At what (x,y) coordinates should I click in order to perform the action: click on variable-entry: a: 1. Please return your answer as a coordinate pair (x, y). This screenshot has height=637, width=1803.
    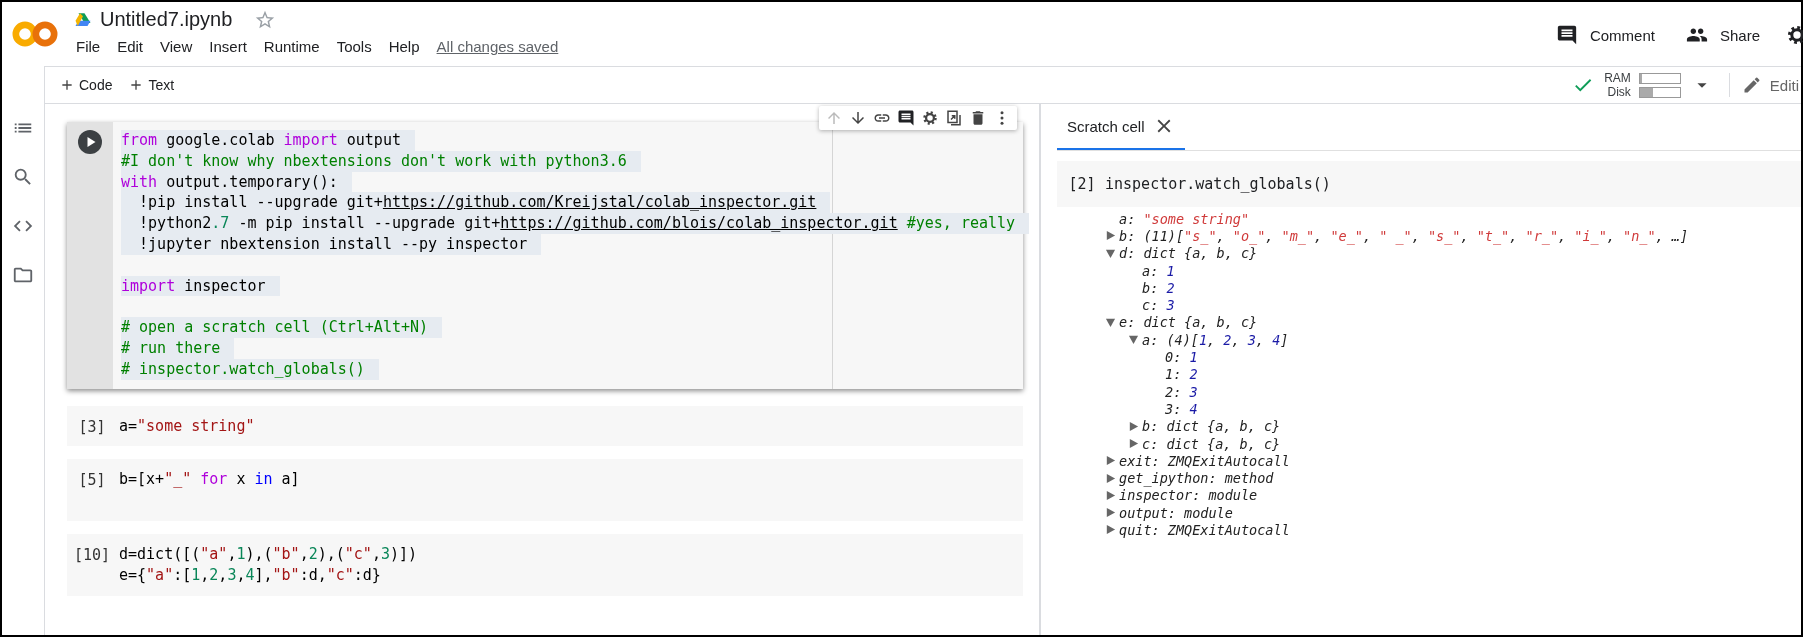
    Looking at the image, I should click on (1158, 270).